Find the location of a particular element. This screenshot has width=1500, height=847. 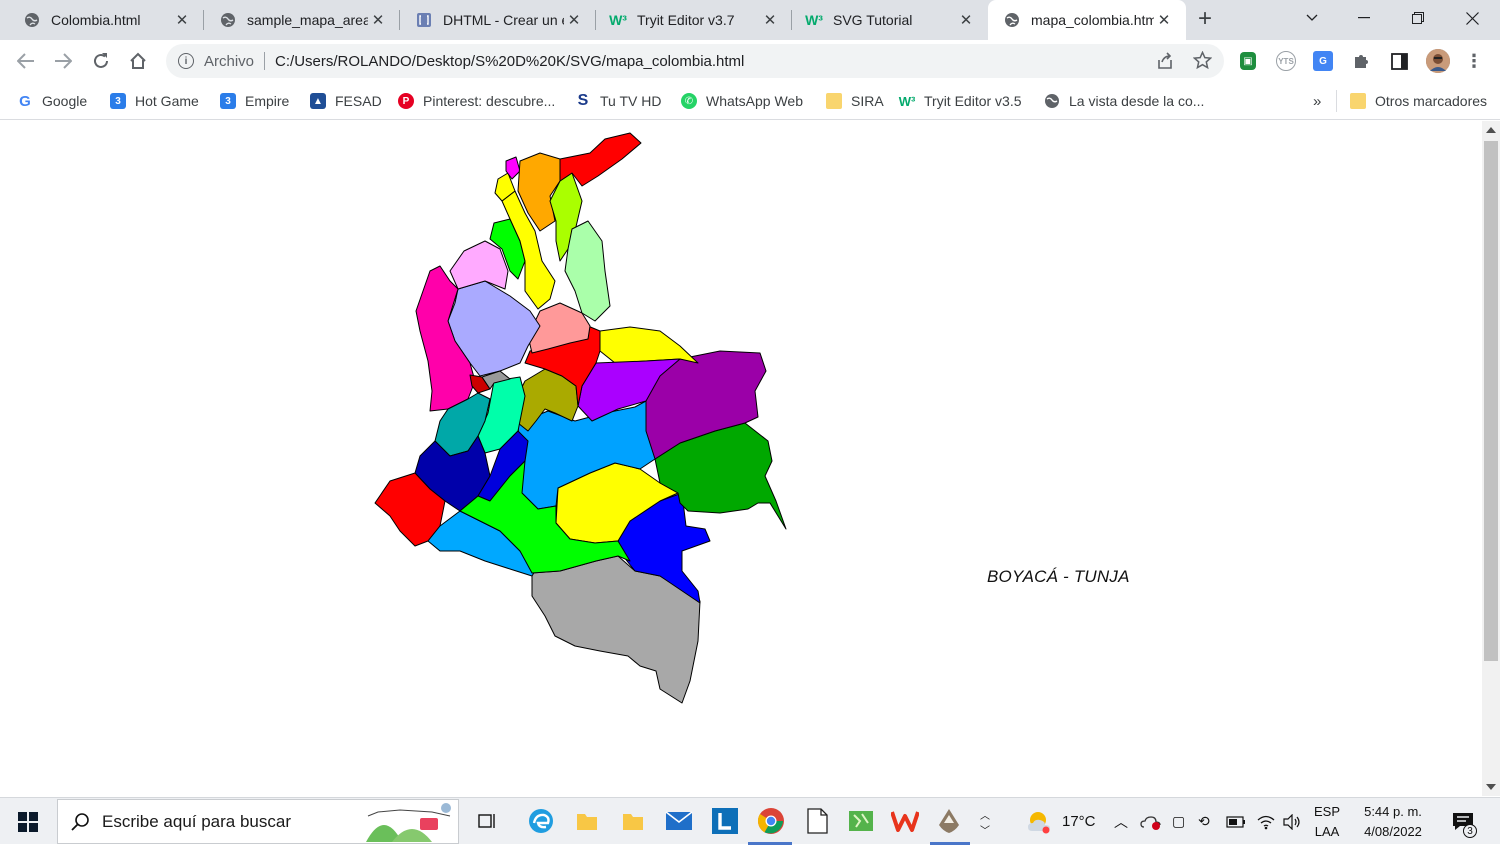

extension-translate-icon: G is located at coordinates (1323, 61).